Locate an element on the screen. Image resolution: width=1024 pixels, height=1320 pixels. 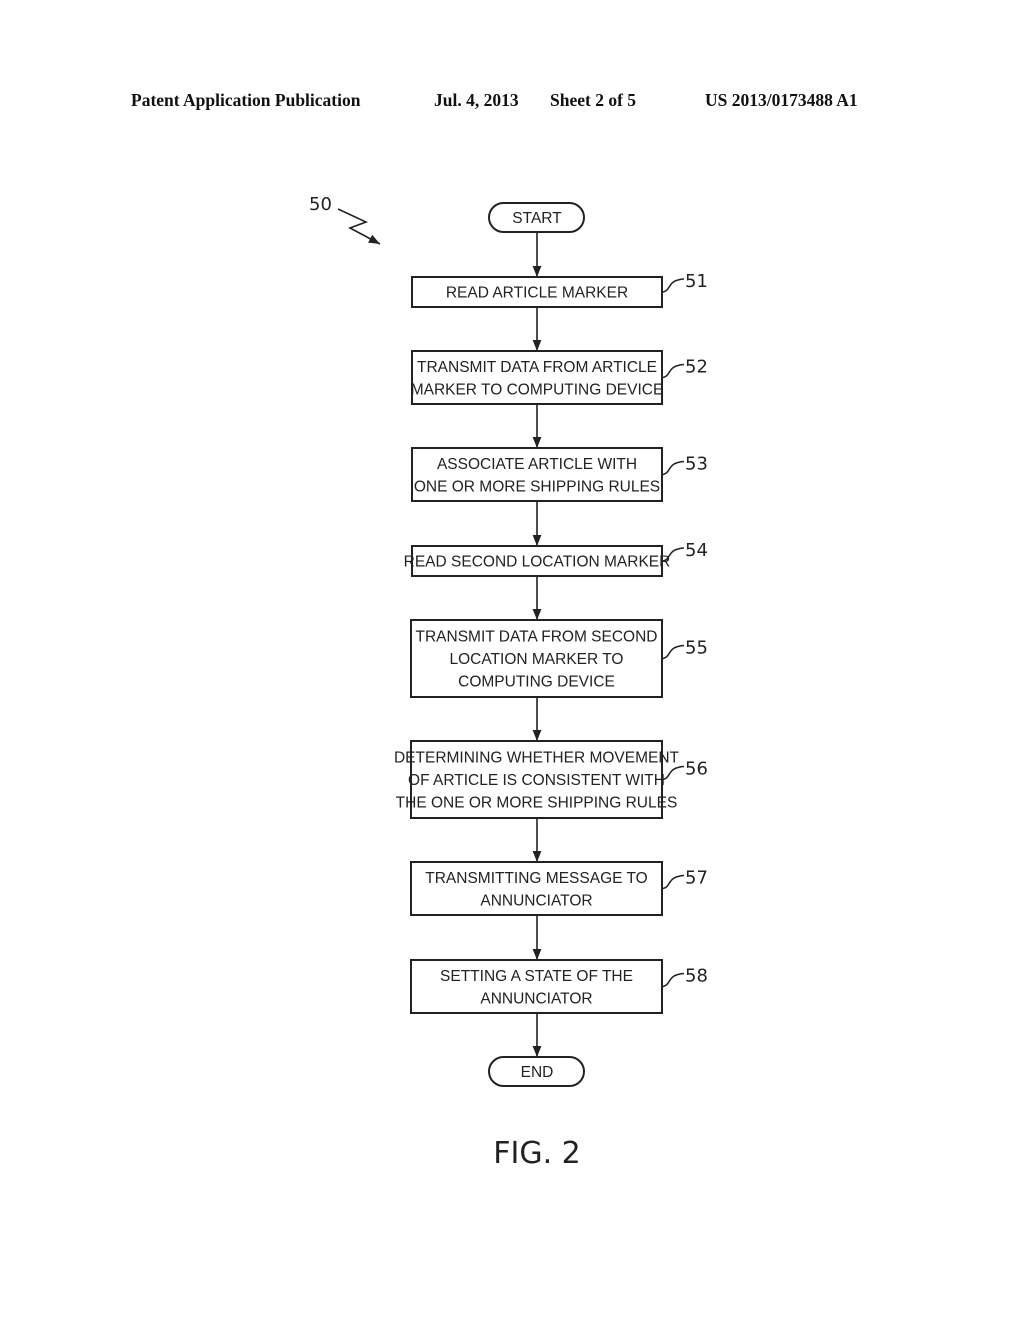
start-terminal: START is located at coordinates (536, 217).